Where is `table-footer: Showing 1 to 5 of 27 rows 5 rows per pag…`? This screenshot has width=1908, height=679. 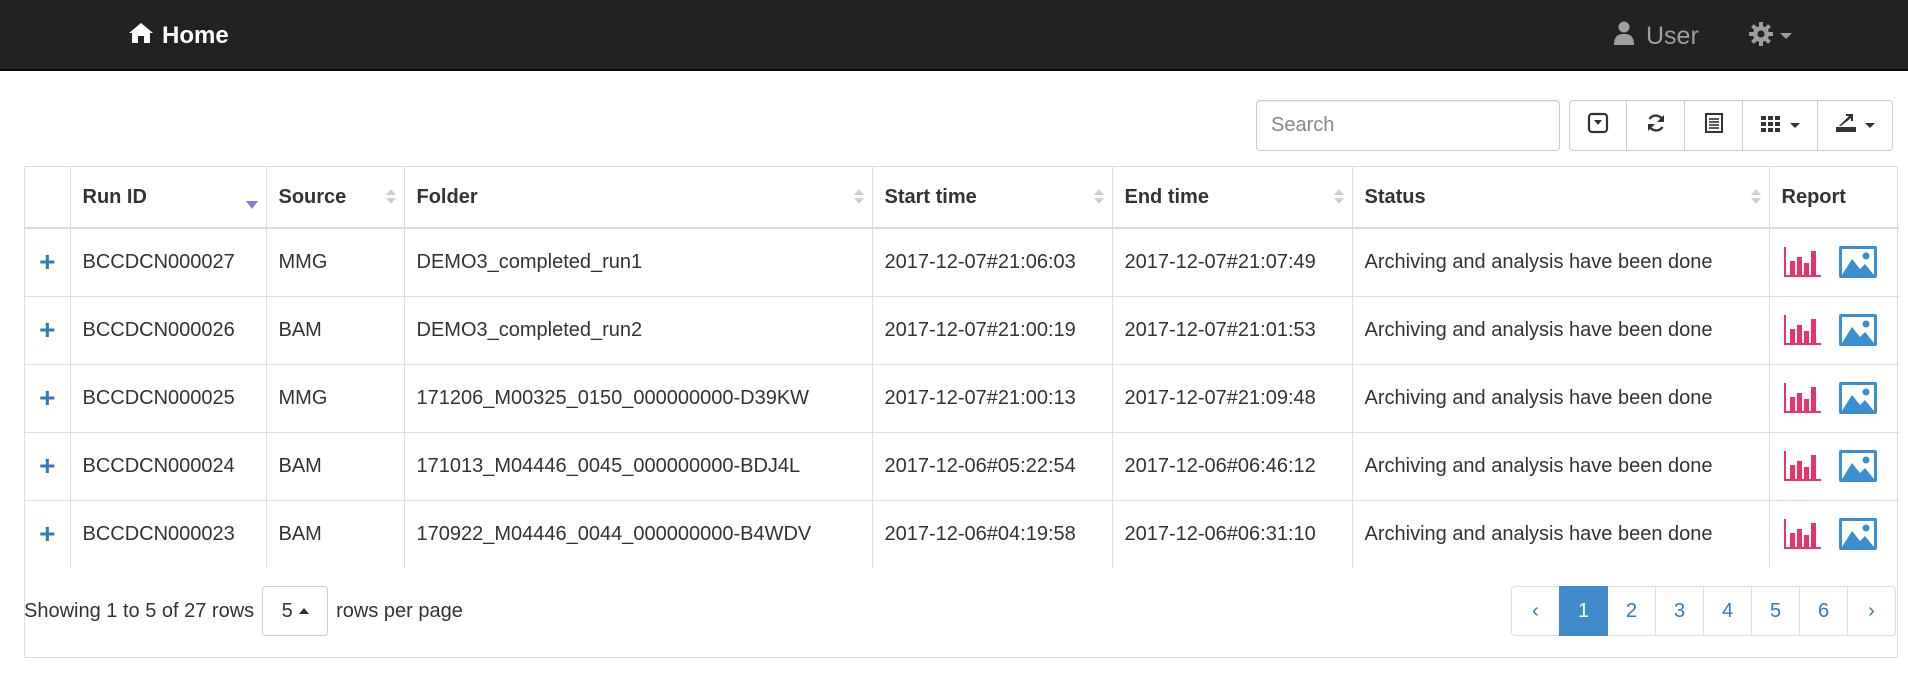 table-footer: Showing 1 to 5 of 27 rows 5 rows per pag… is located at coordinates (243, 611).